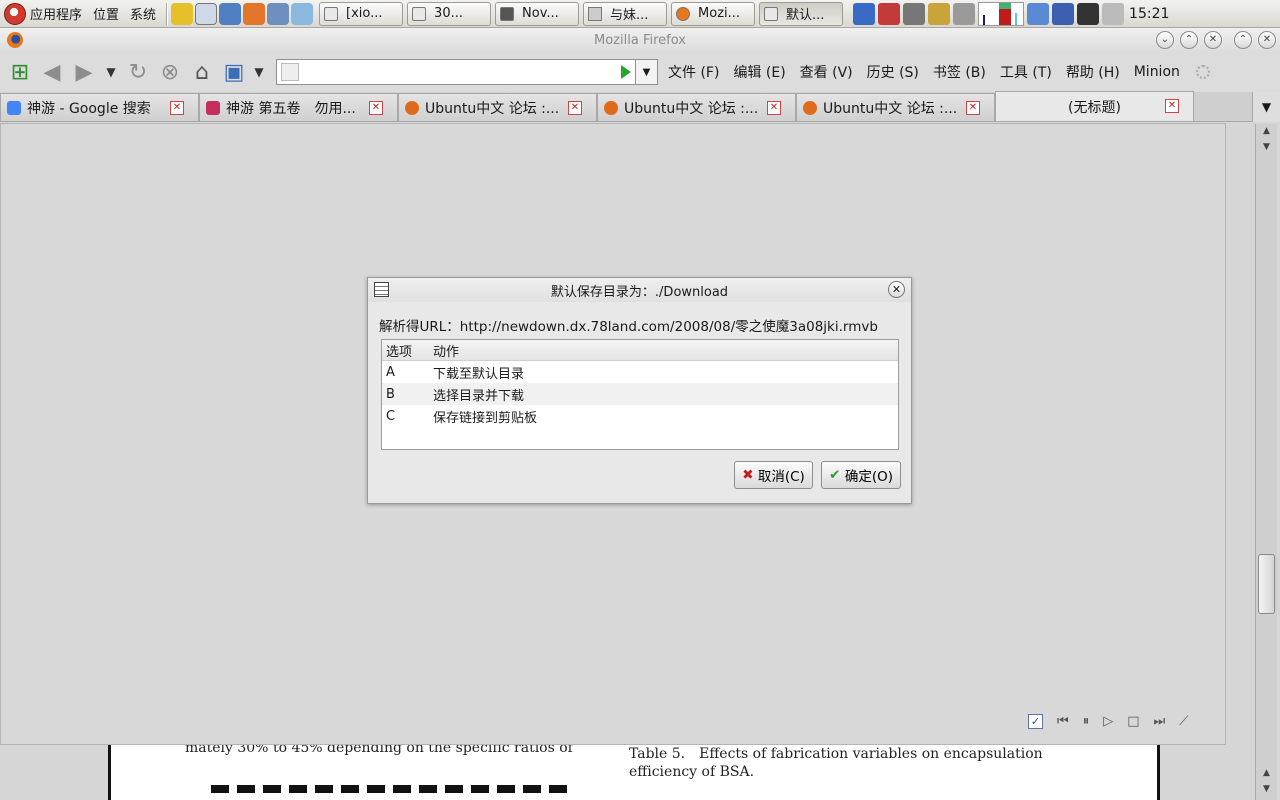  I want to click on clock: 15:21, so click(1149, 14).